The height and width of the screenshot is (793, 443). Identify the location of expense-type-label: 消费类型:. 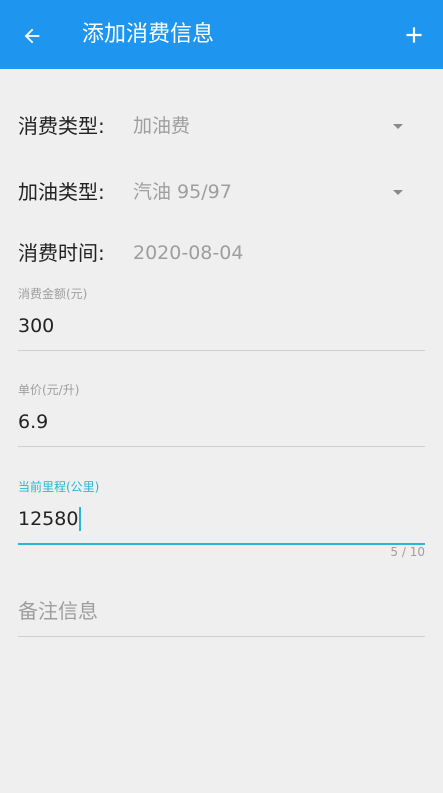
(61, 126).